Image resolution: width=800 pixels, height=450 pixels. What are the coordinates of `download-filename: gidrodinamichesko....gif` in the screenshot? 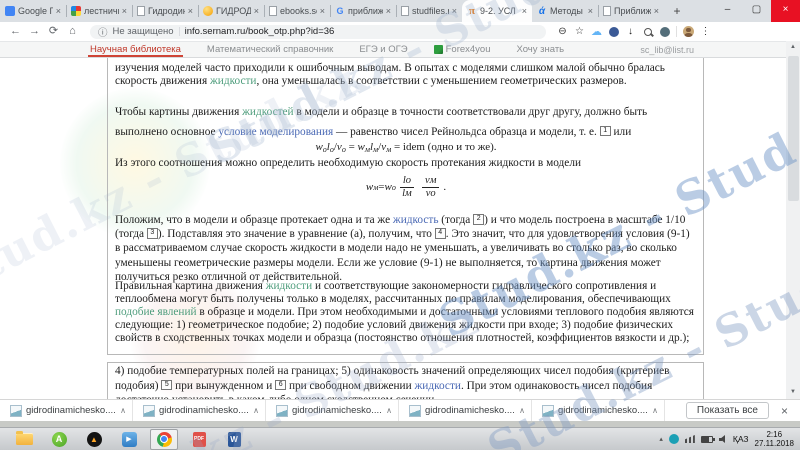 It's located at (603, 410).